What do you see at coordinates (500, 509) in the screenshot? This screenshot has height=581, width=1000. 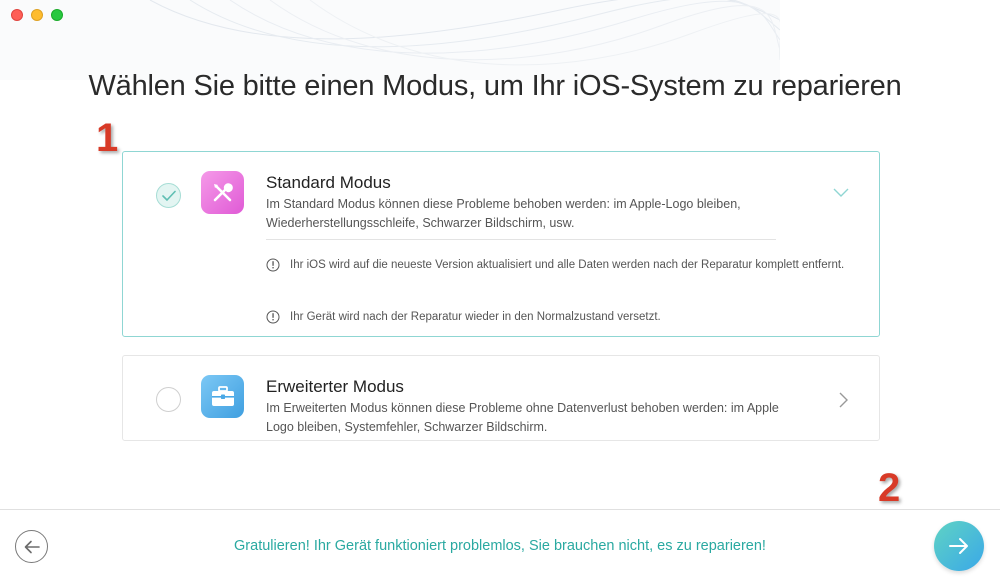 I see `footer-divider` at bounding box center [500, 509].